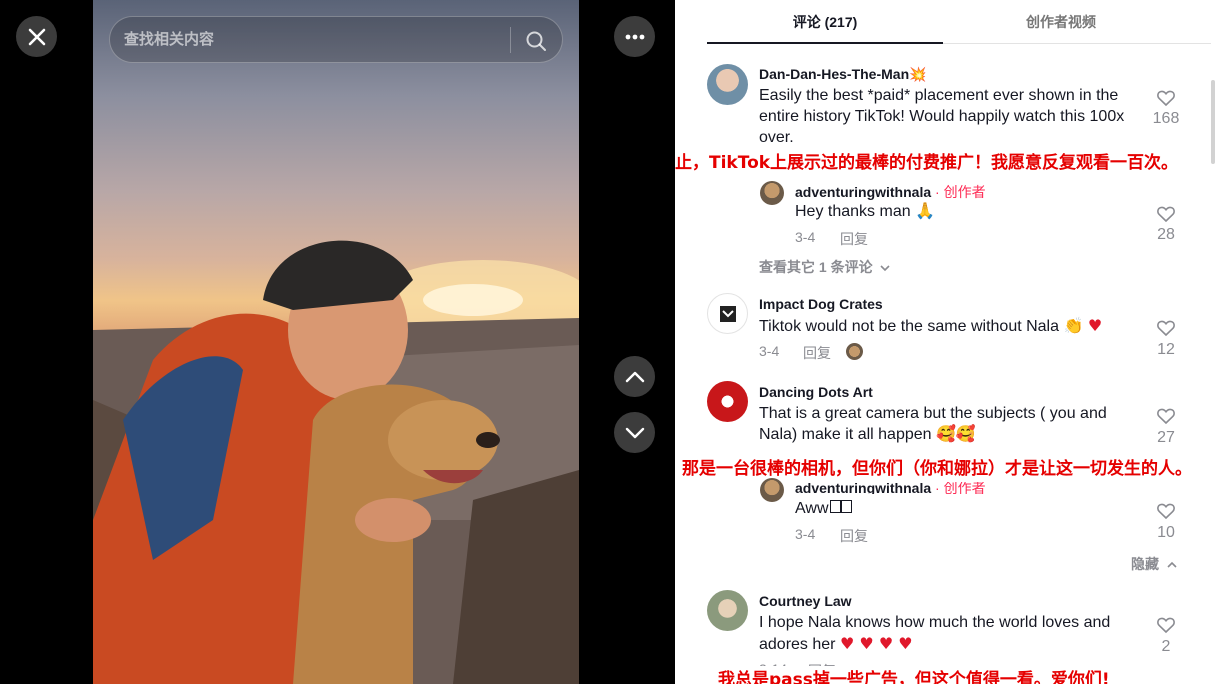 The image size is (1216, 684). I want to click on view-more-replies-button: 查看其它 1 条评论, so click(825, 267).